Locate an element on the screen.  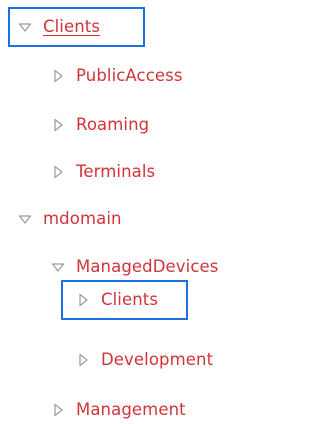
tree-node-development: Development is located at coordinates (144, 360).